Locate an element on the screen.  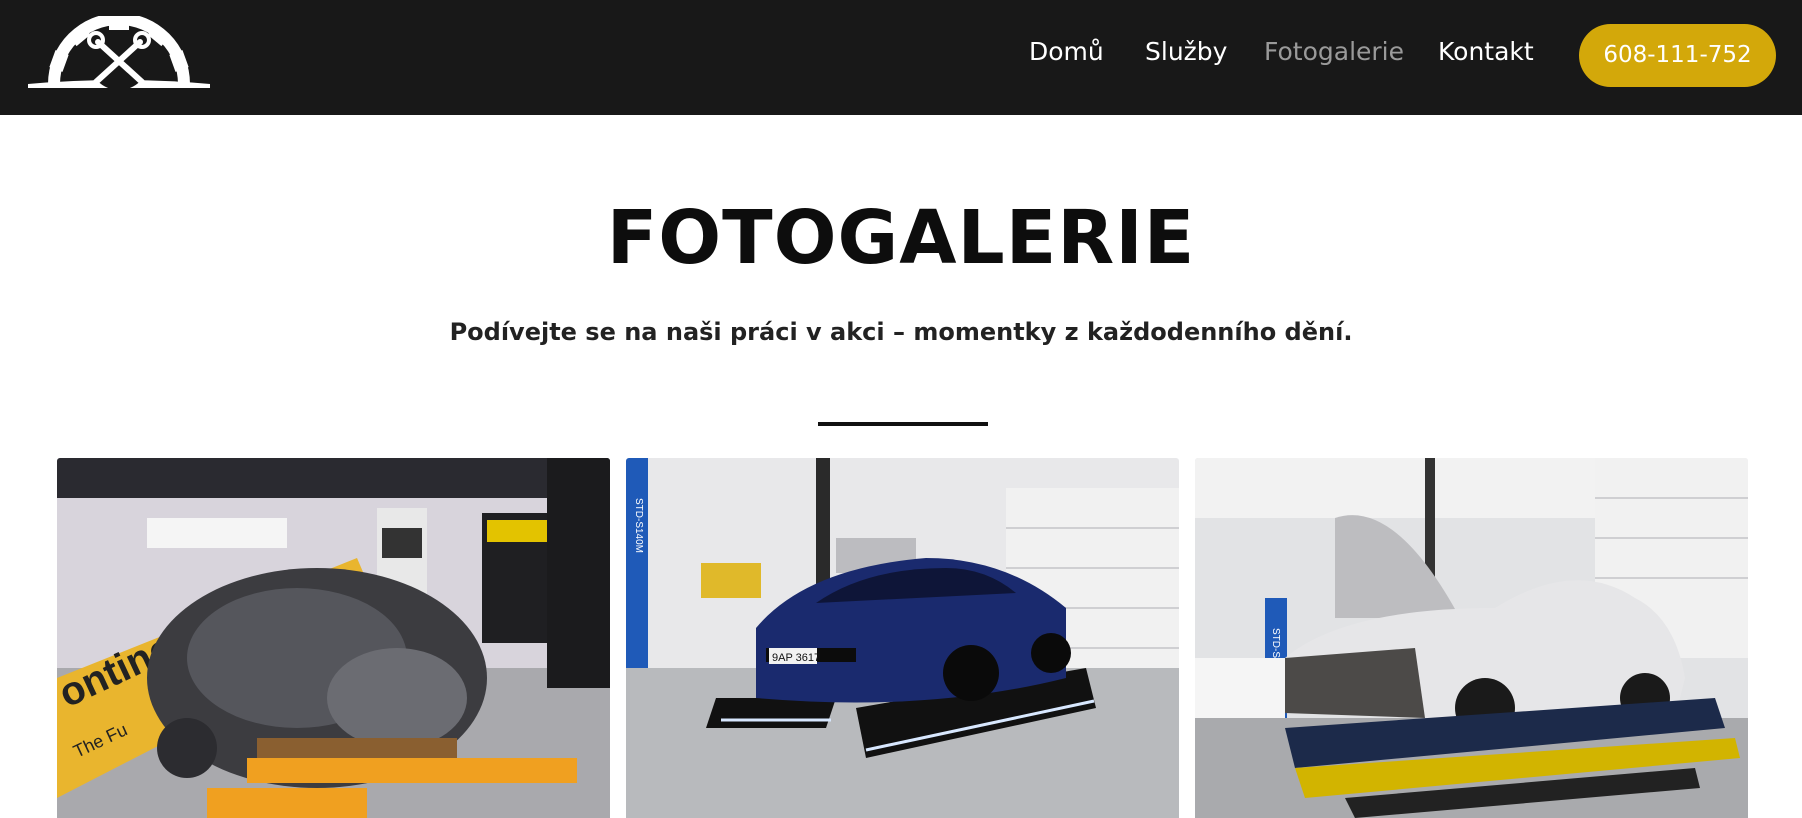
engine-on-lift-photo: ontinental The Fu is located at coordinates (333, 638).